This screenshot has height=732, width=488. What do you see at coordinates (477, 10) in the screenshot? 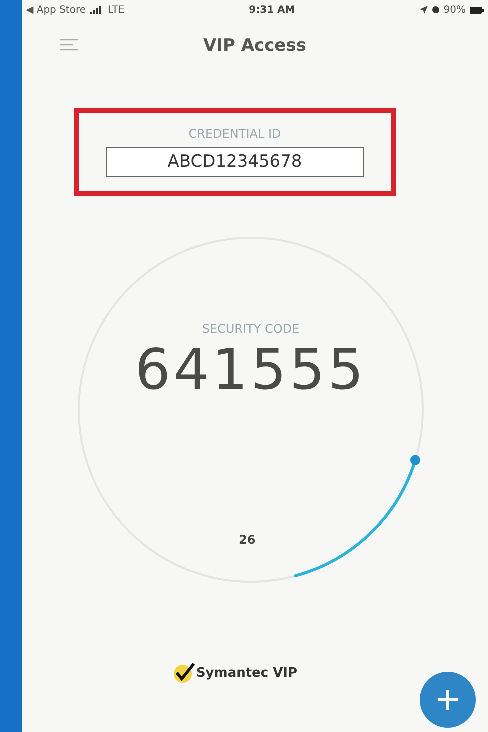
I see `battery-icon` at bounding box center [477, 10].